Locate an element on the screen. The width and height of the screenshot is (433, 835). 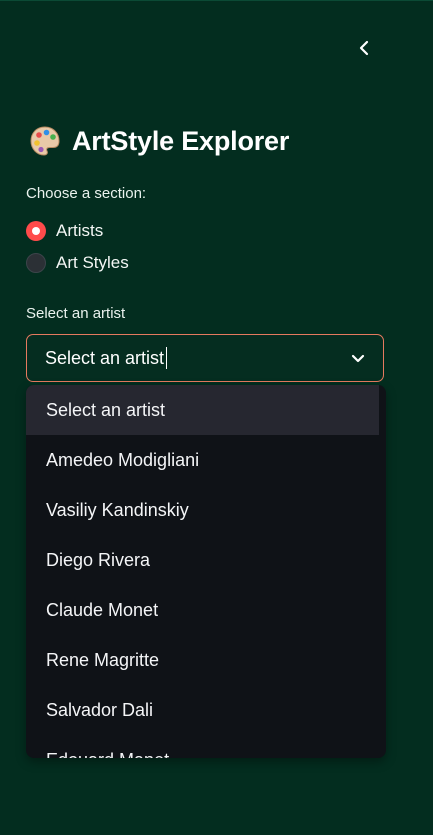
dropdown-option: Diego Rivera is located at coordinates (202, 560).